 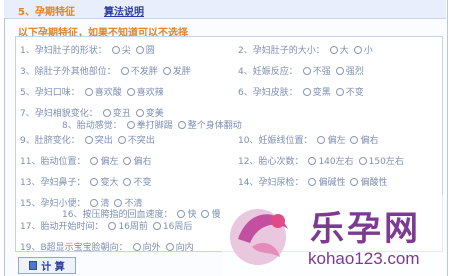 What do you see at coordinates (177, 227) in the screenshot?
I see `option-label: 16周后` at bounding box center [177, 227].